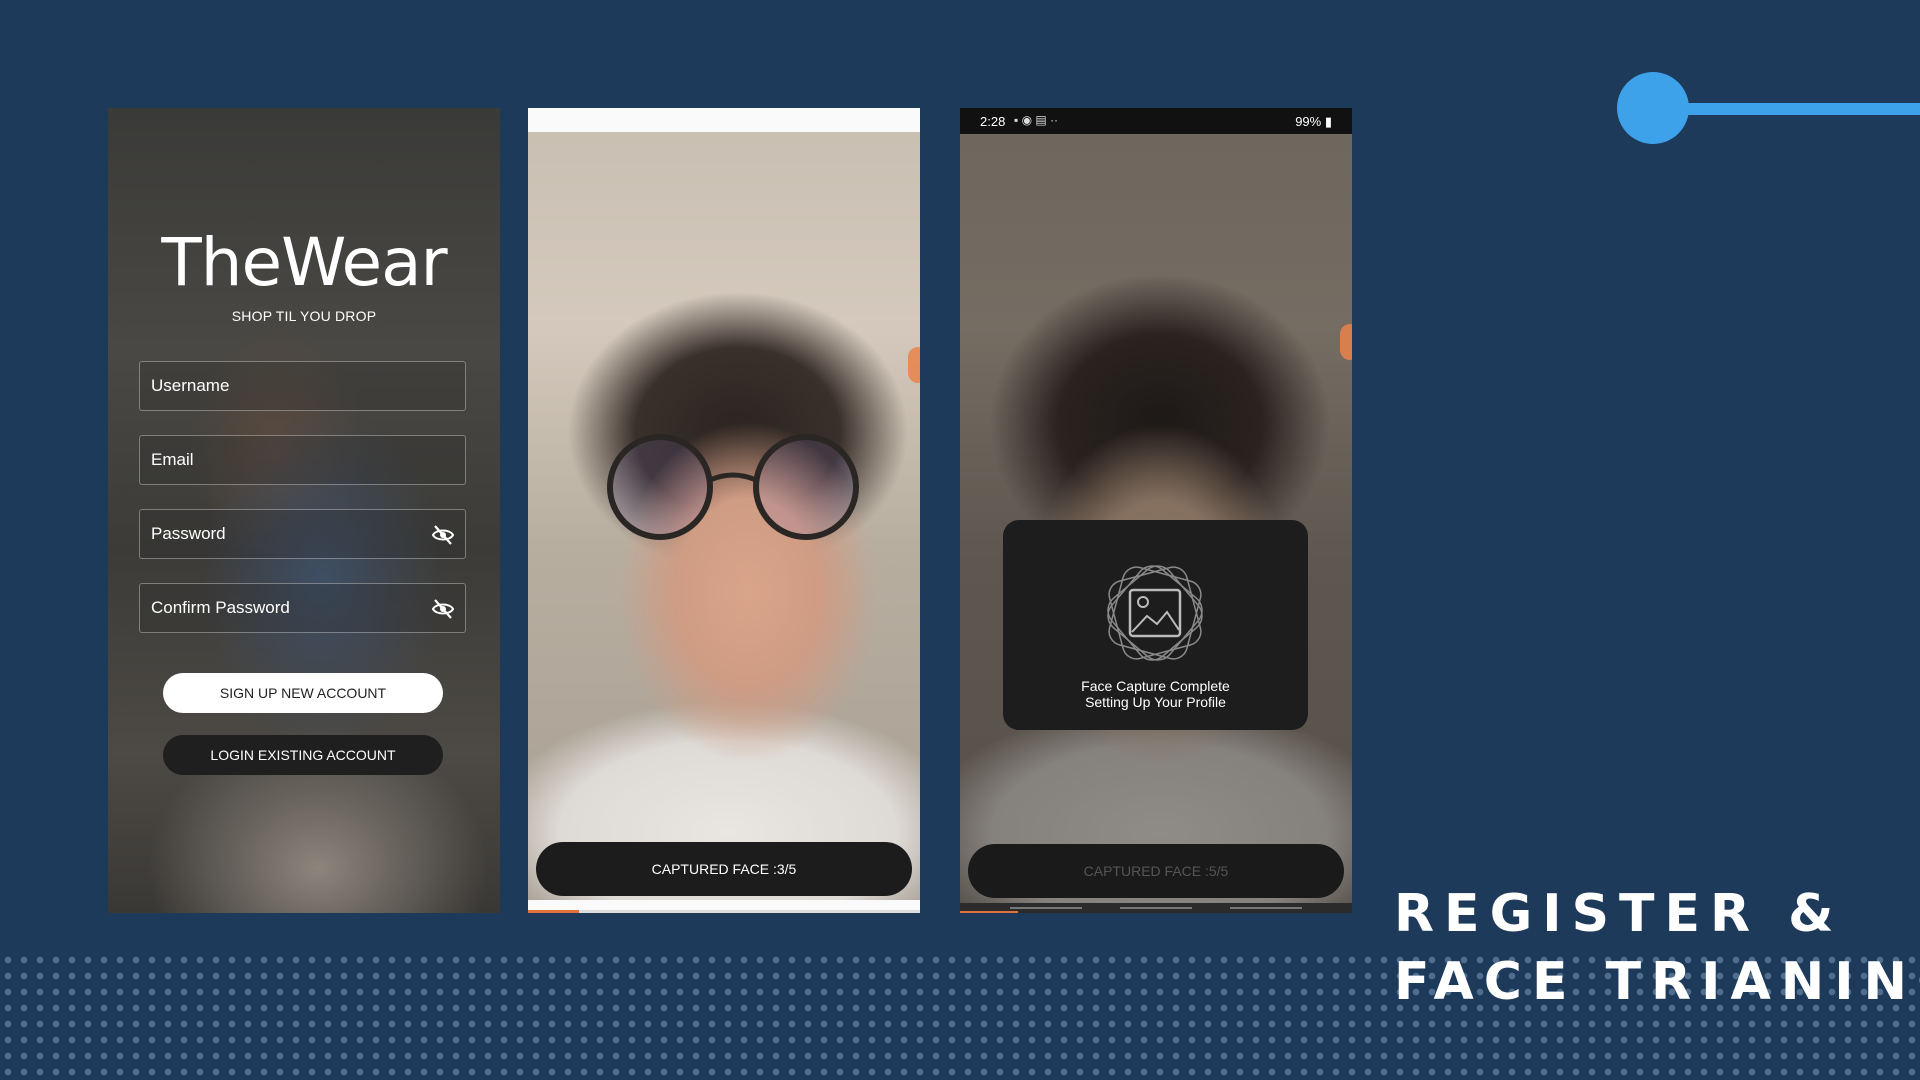 The height and width of the screenshot is (1080, 1920). I want to click on status-battery: 99% ▮, so click(1313, 121).